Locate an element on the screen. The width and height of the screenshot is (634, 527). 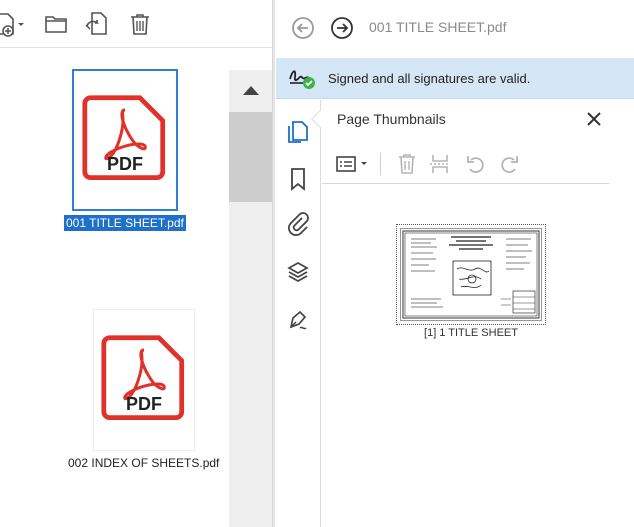
back-button is located at coordinates (303, 28).